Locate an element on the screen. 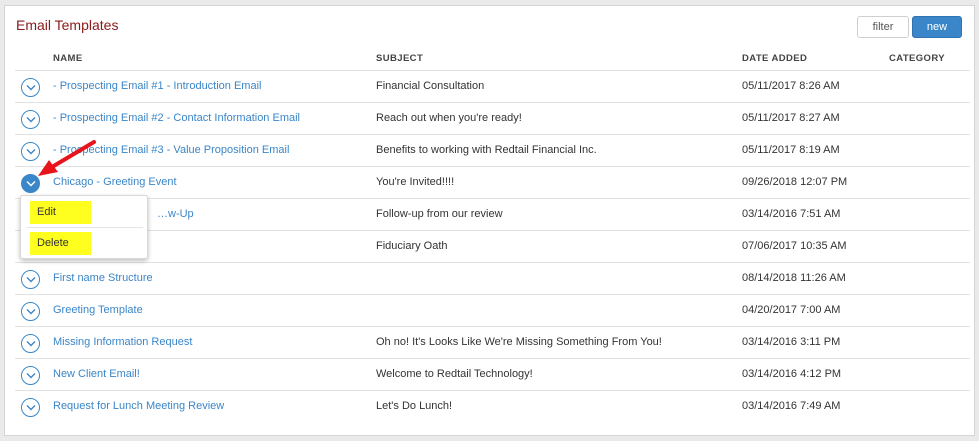 This screenshot has width=979, height=441. column-header-category: CATEGORY is located at coordinates (917, 58).